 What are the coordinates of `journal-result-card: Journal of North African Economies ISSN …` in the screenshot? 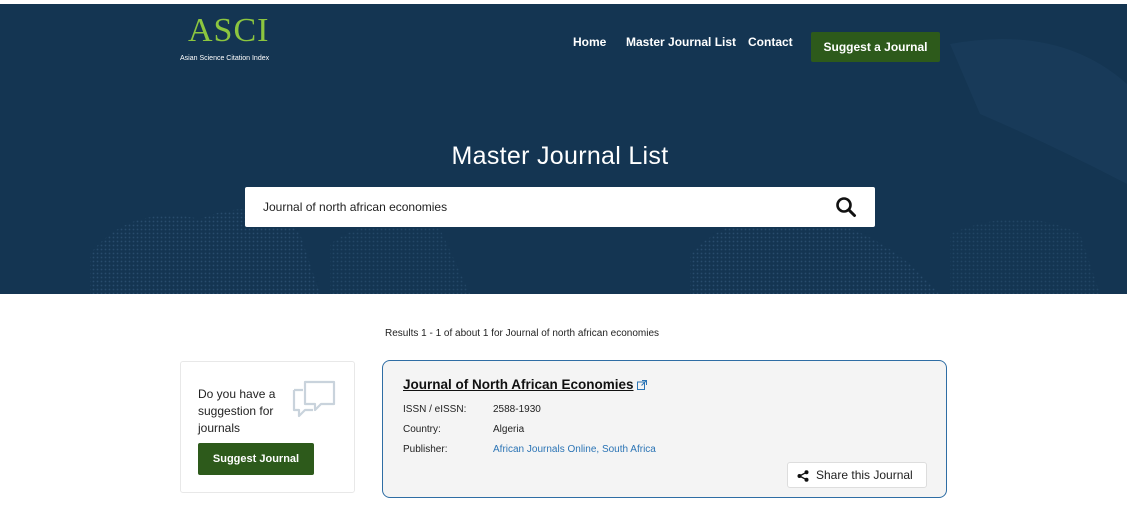 It's located at (664, 429).